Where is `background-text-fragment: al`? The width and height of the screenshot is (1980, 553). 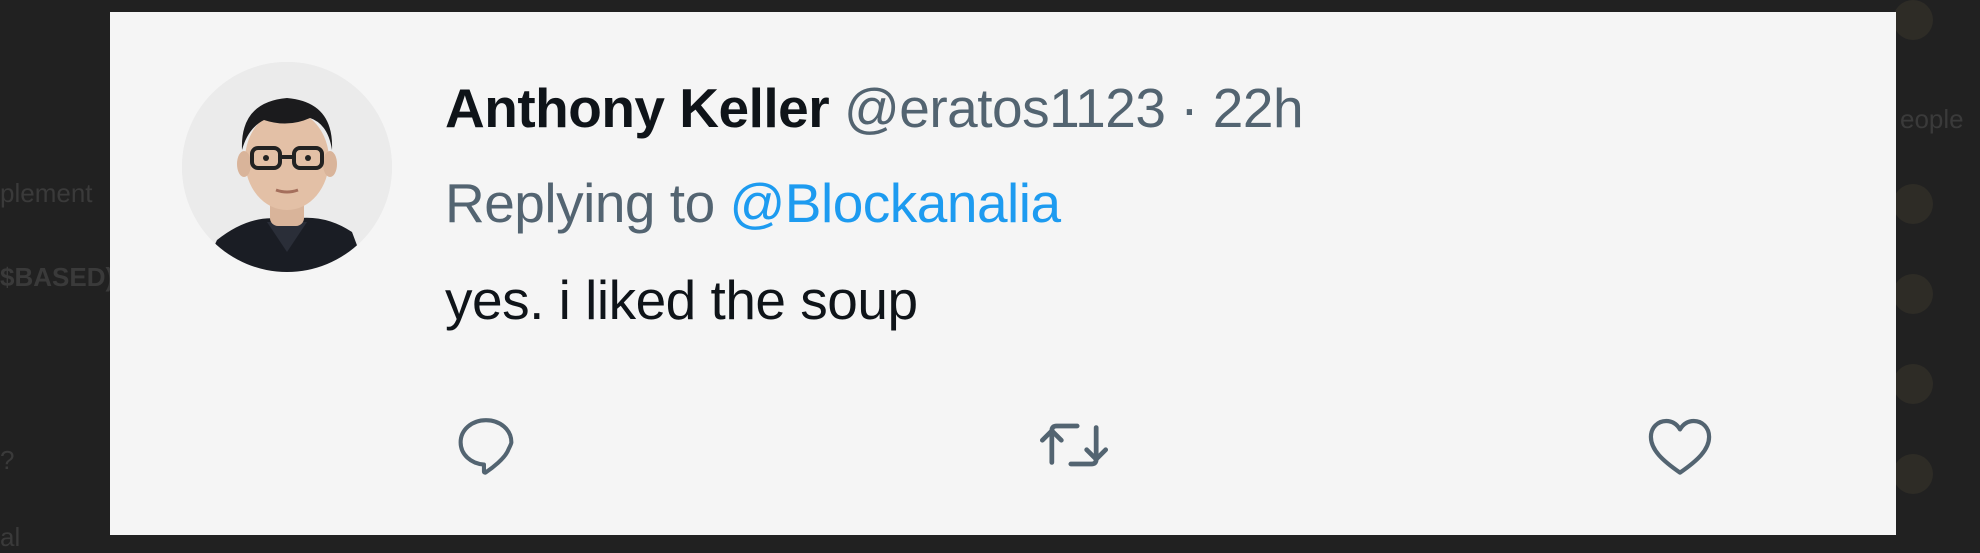
background-text-fragment: al is located at coordinates (10, 537).